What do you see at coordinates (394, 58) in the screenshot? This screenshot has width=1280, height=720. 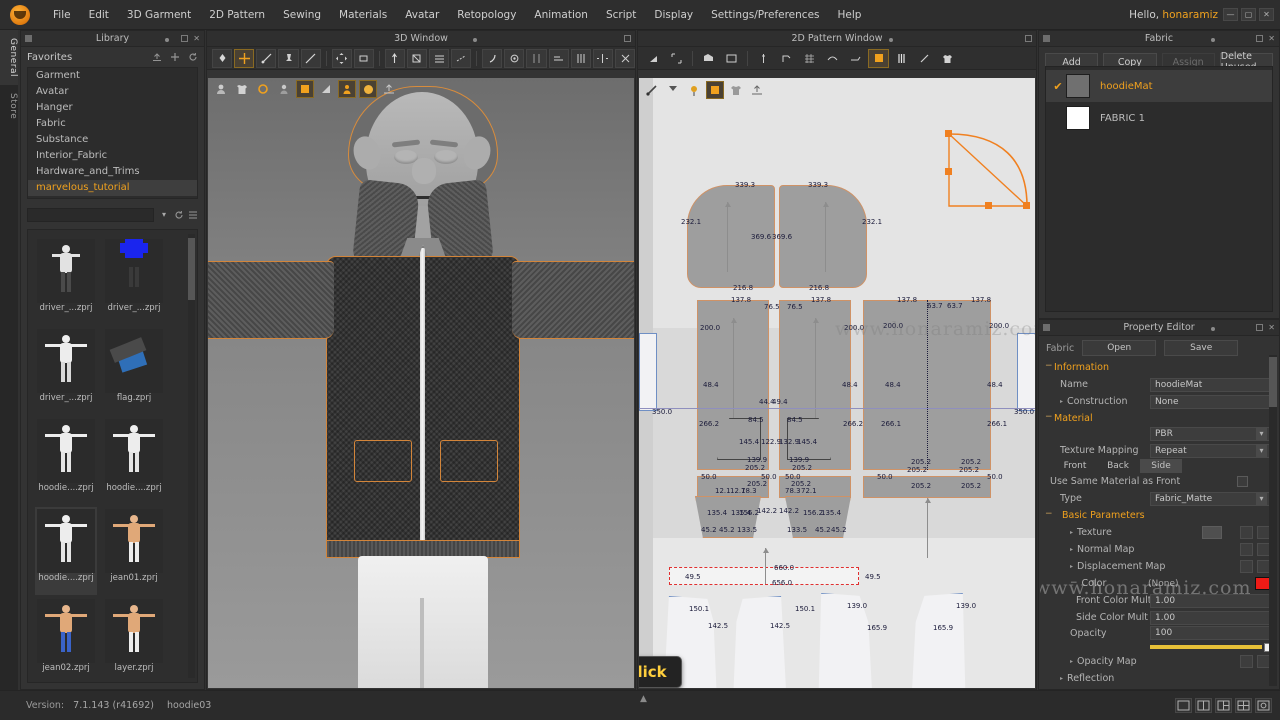 I see `zipper-icon` at bounding box center [394, 58].